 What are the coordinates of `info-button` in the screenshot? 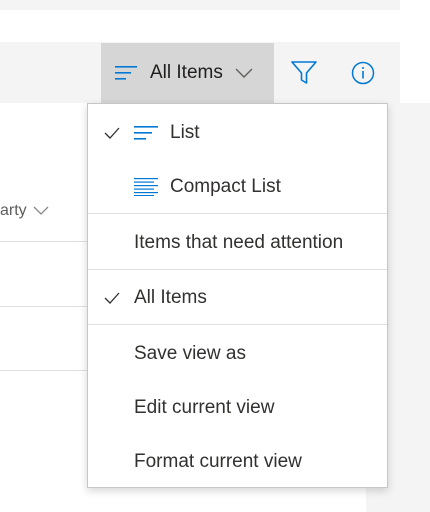 It's located at (363, 73).